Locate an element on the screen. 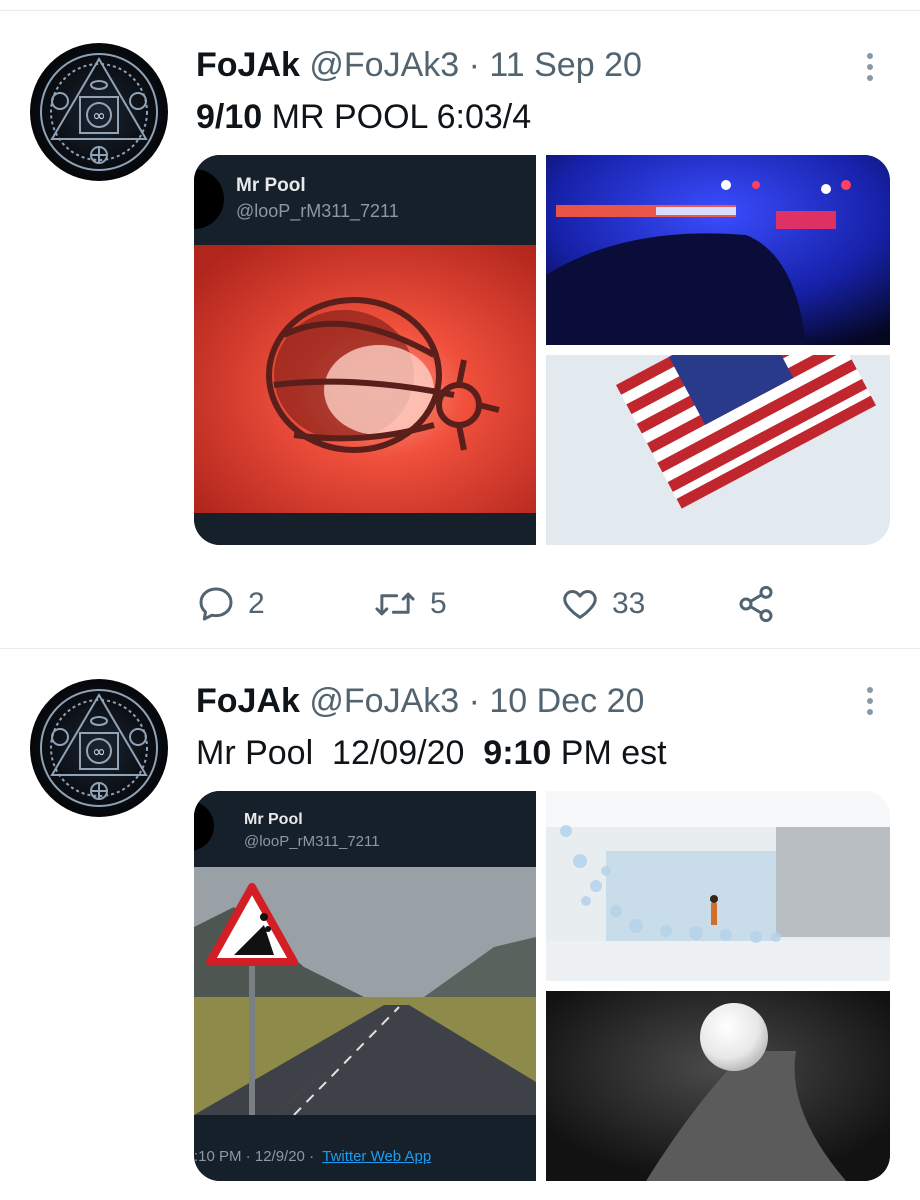 The image size is (920, 1200). retweet-button: 5 is located at coordinates (409, 604).